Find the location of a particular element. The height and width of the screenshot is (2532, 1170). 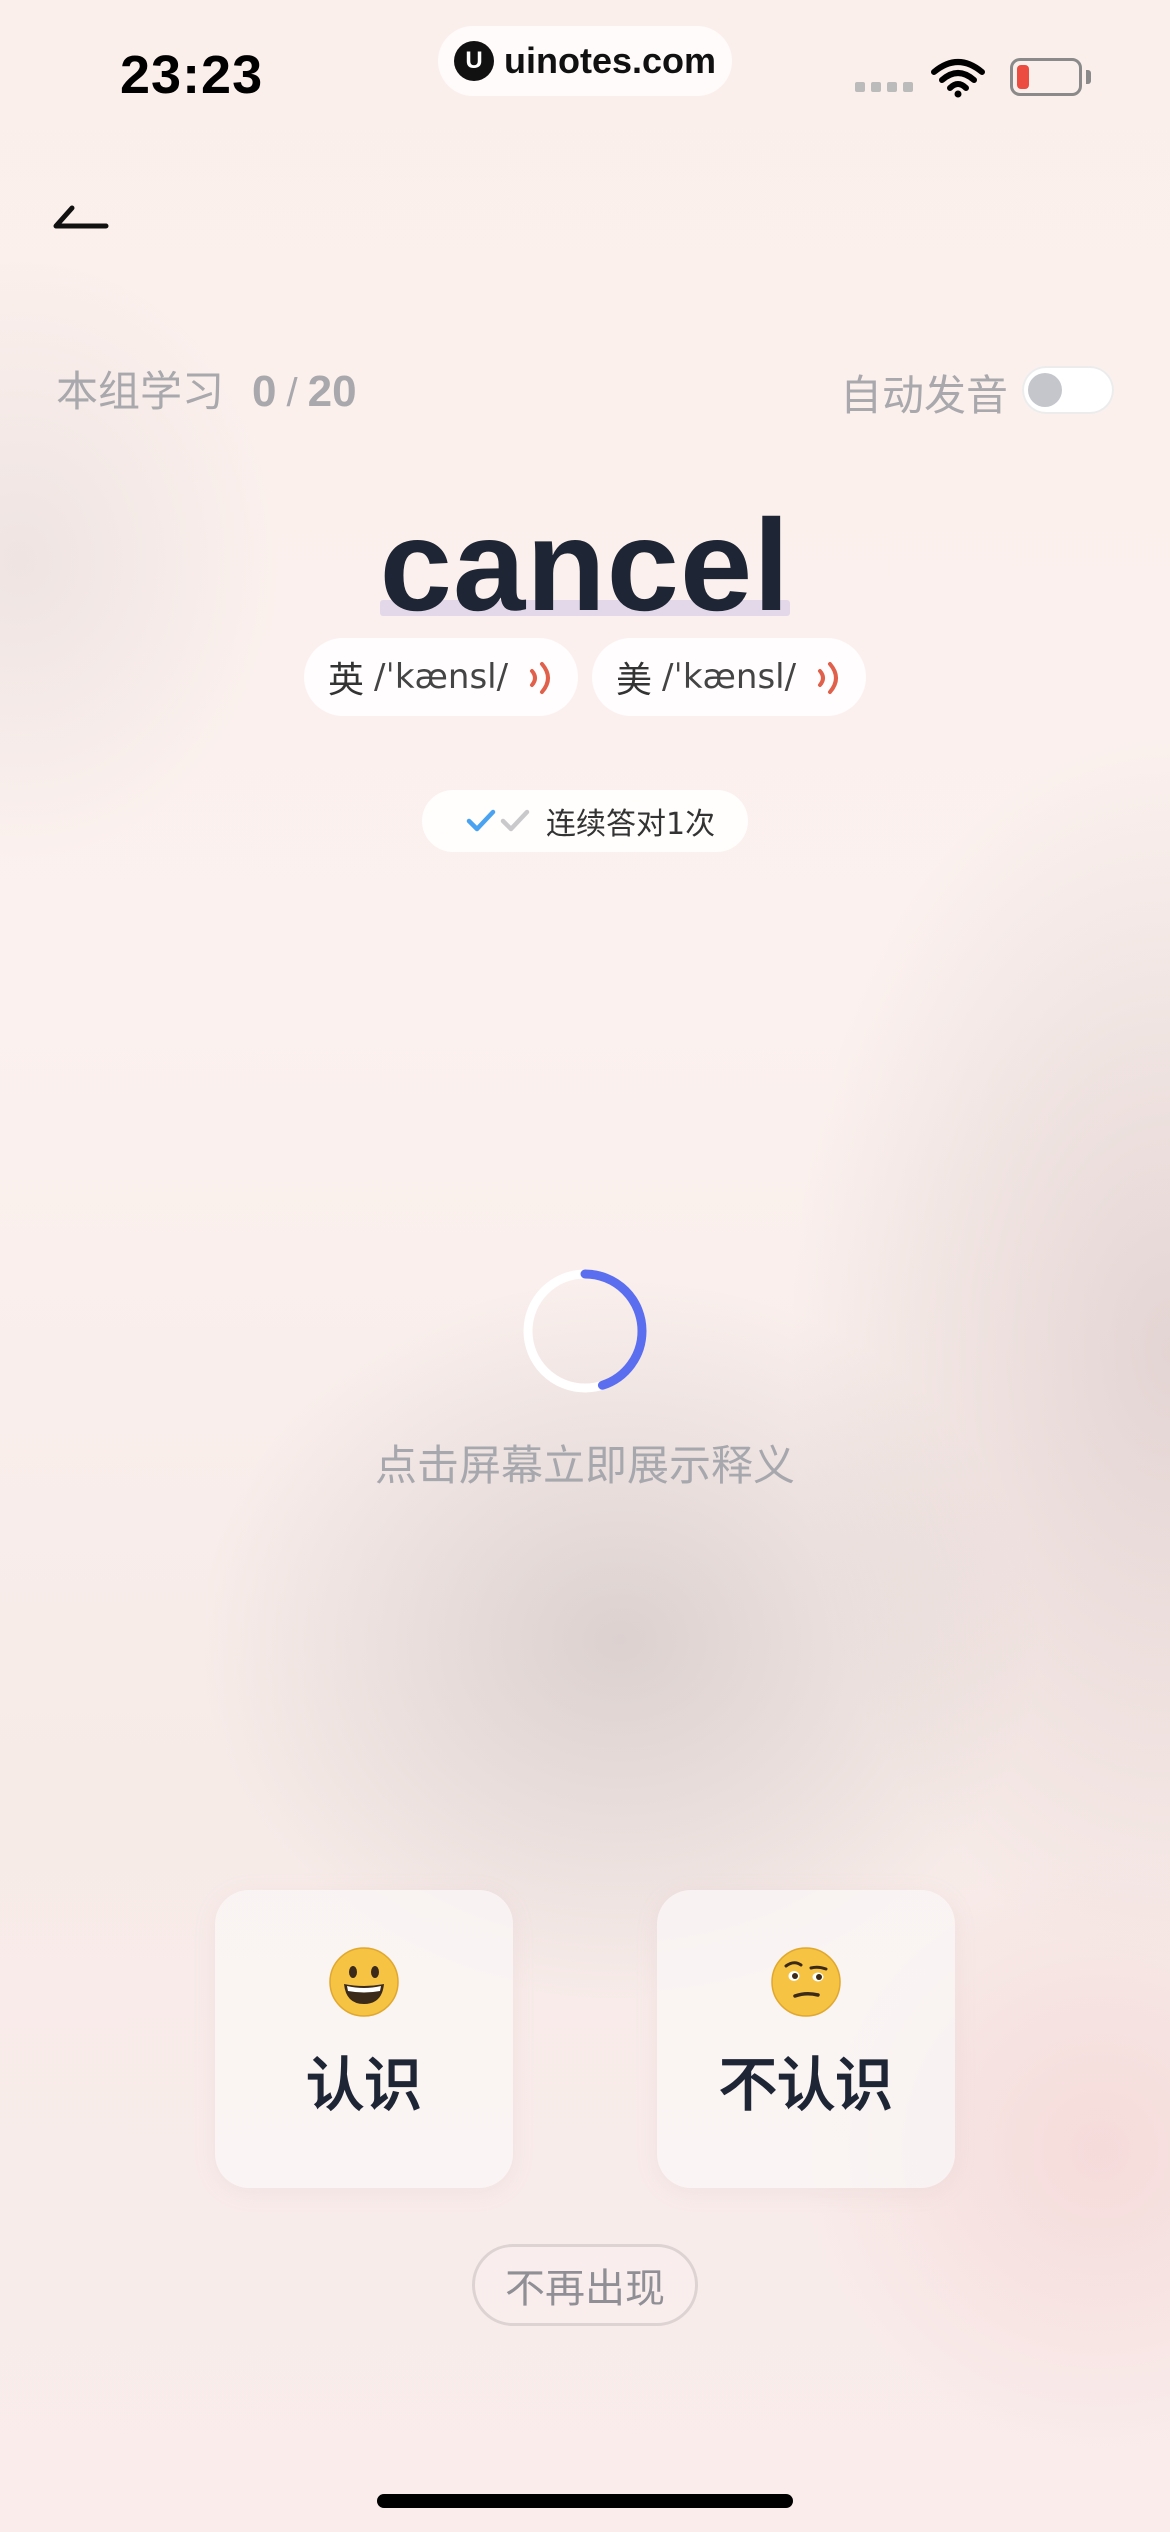

site-logo-icon: U is located at coordinates (474, 61).